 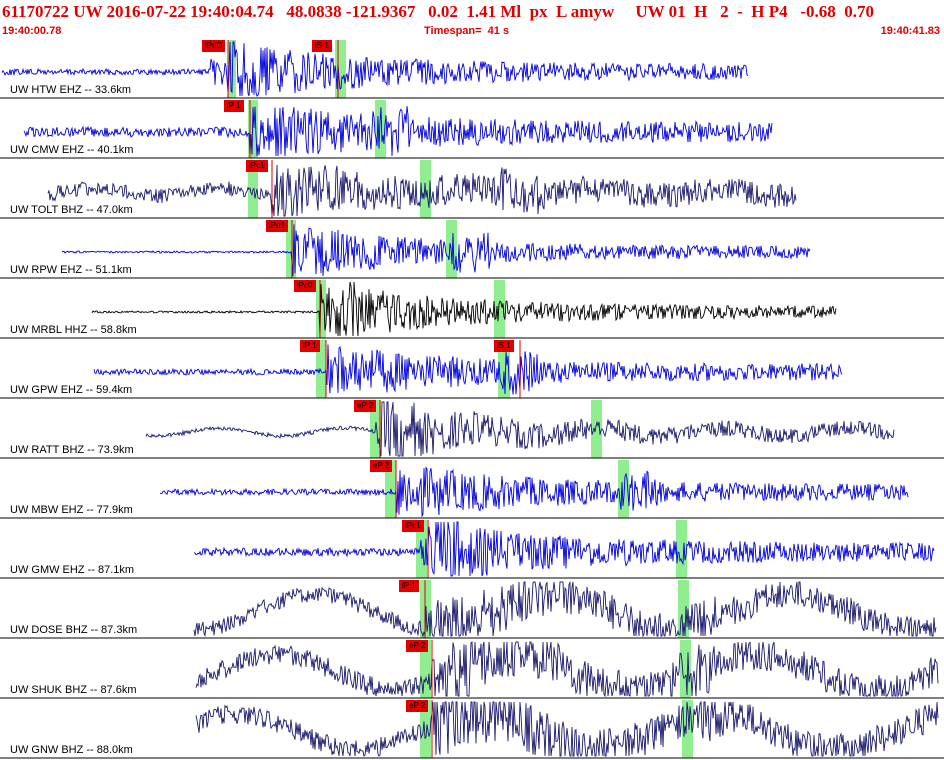 I want to click on pick-marker: iPd1, so click(x=277, y=226).